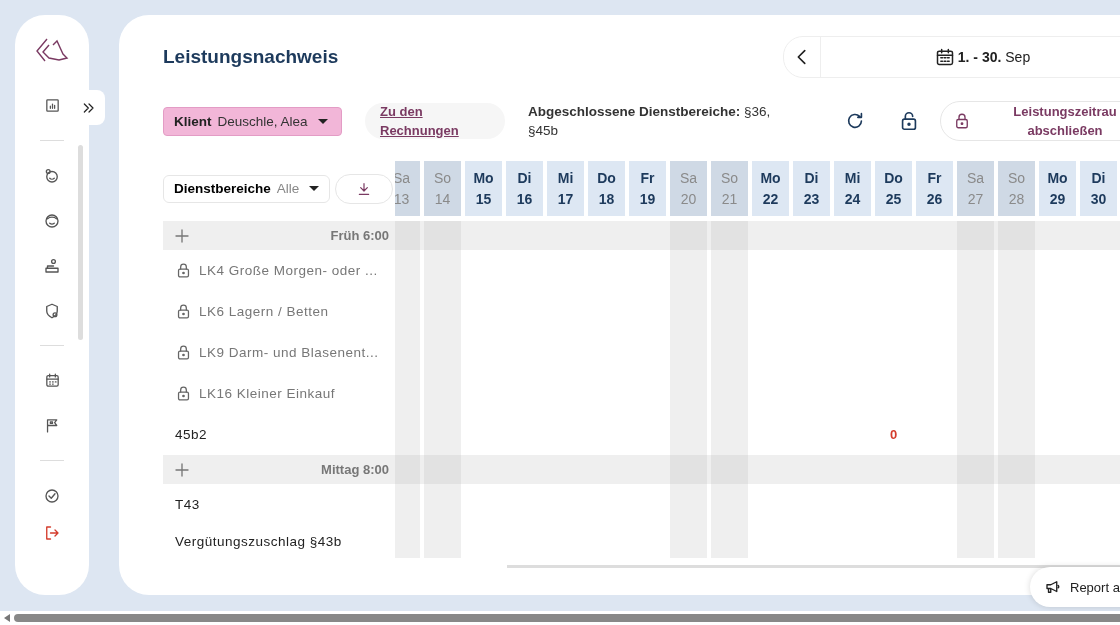 Image resolution: width=1120 pixels, height=625 pixels. Describe the element at coordinates (811, 188) in the screenshot. I see `day-header: Di 23` at that location.